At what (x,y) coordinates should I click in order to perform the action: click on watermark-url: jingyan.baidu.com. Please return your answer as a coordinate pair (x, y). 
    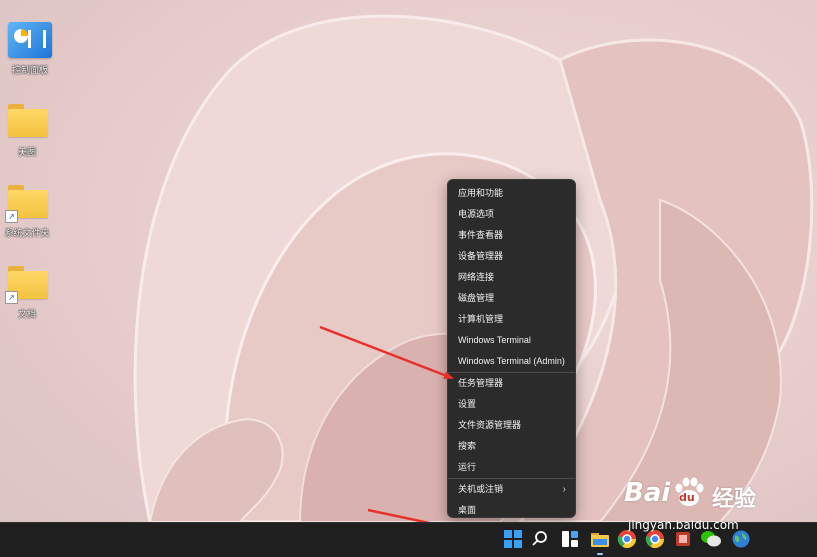
    Looking at the image, I should click on (683, 525).